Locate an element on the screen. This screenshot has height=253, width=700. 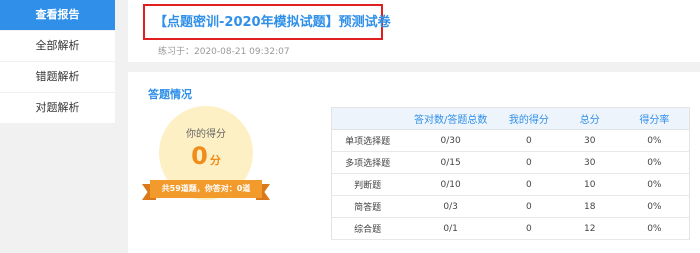
ribbon-text: 共59道题，你答对：0道 is located at coordinates (206, 189).